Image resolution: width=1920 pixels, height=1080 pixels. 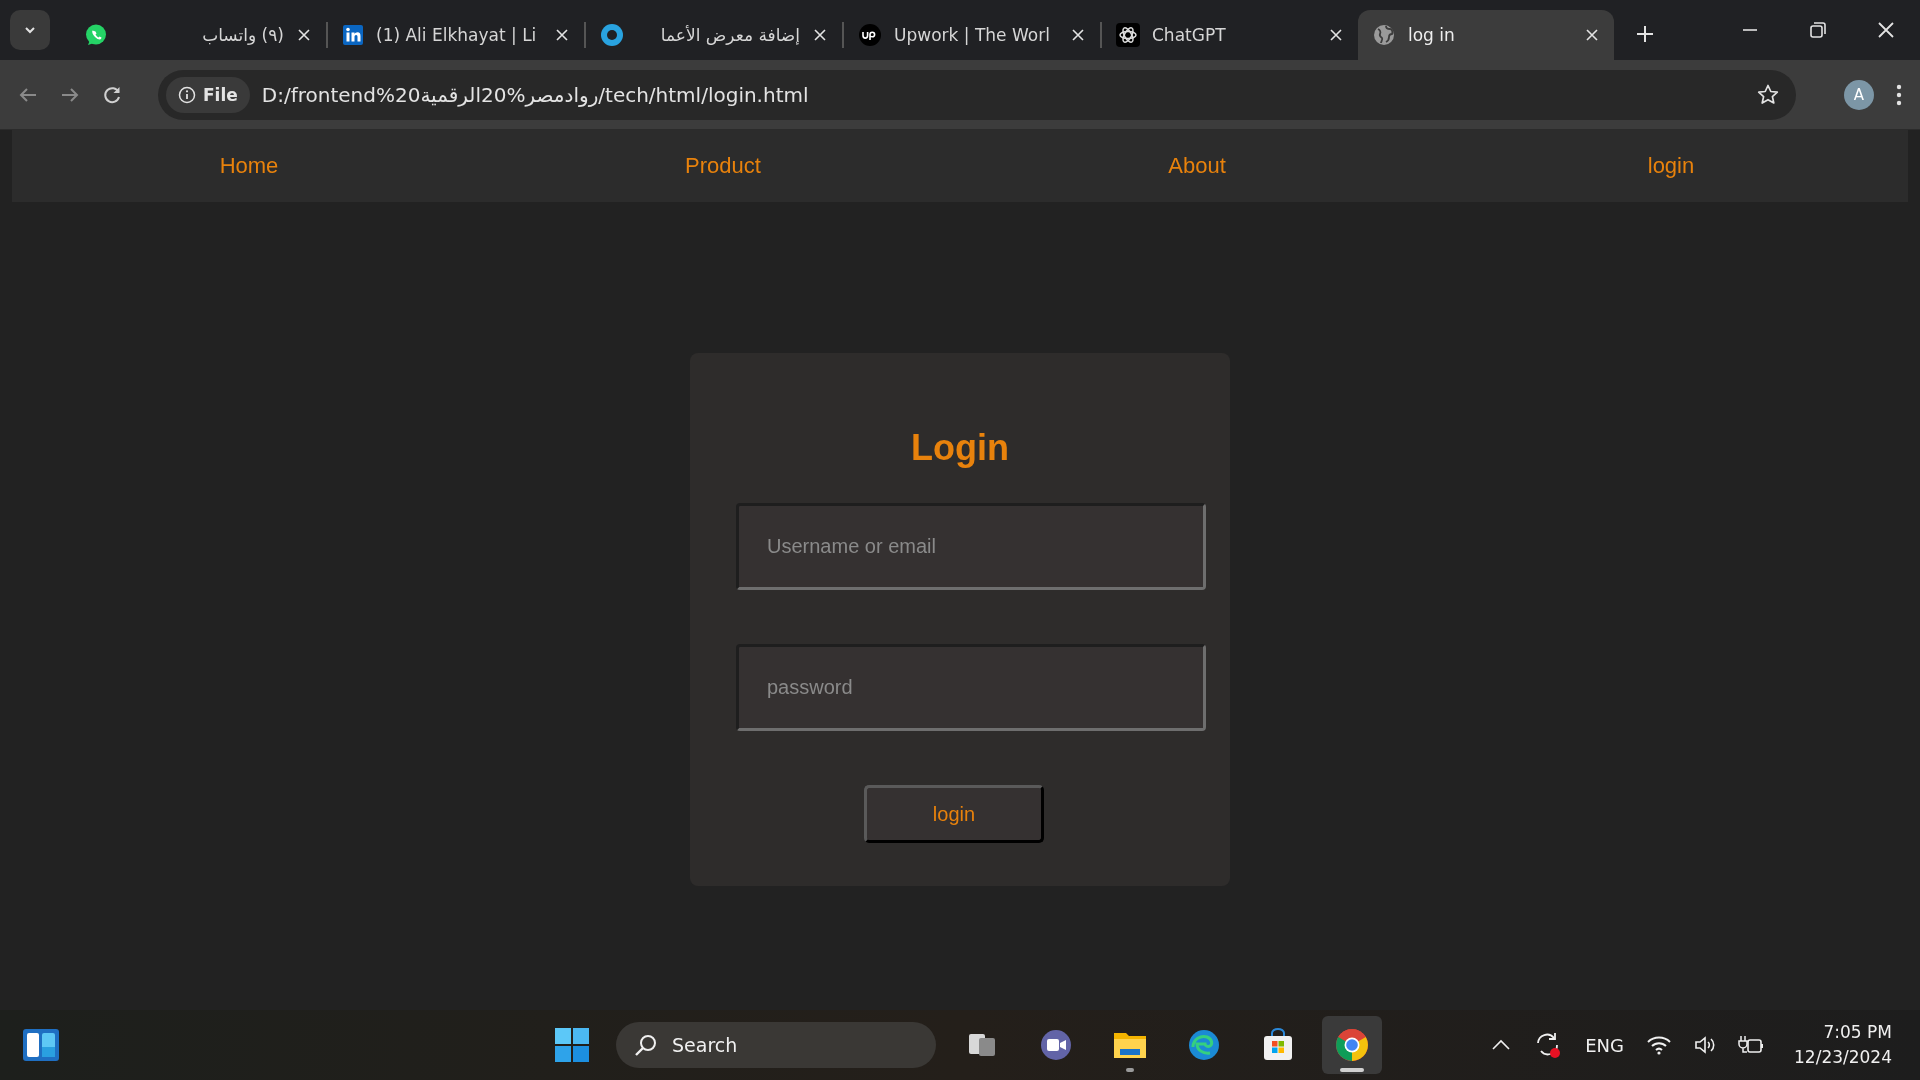 I want to click on shopping-bag-icon, so click(x=1278, y=1045).